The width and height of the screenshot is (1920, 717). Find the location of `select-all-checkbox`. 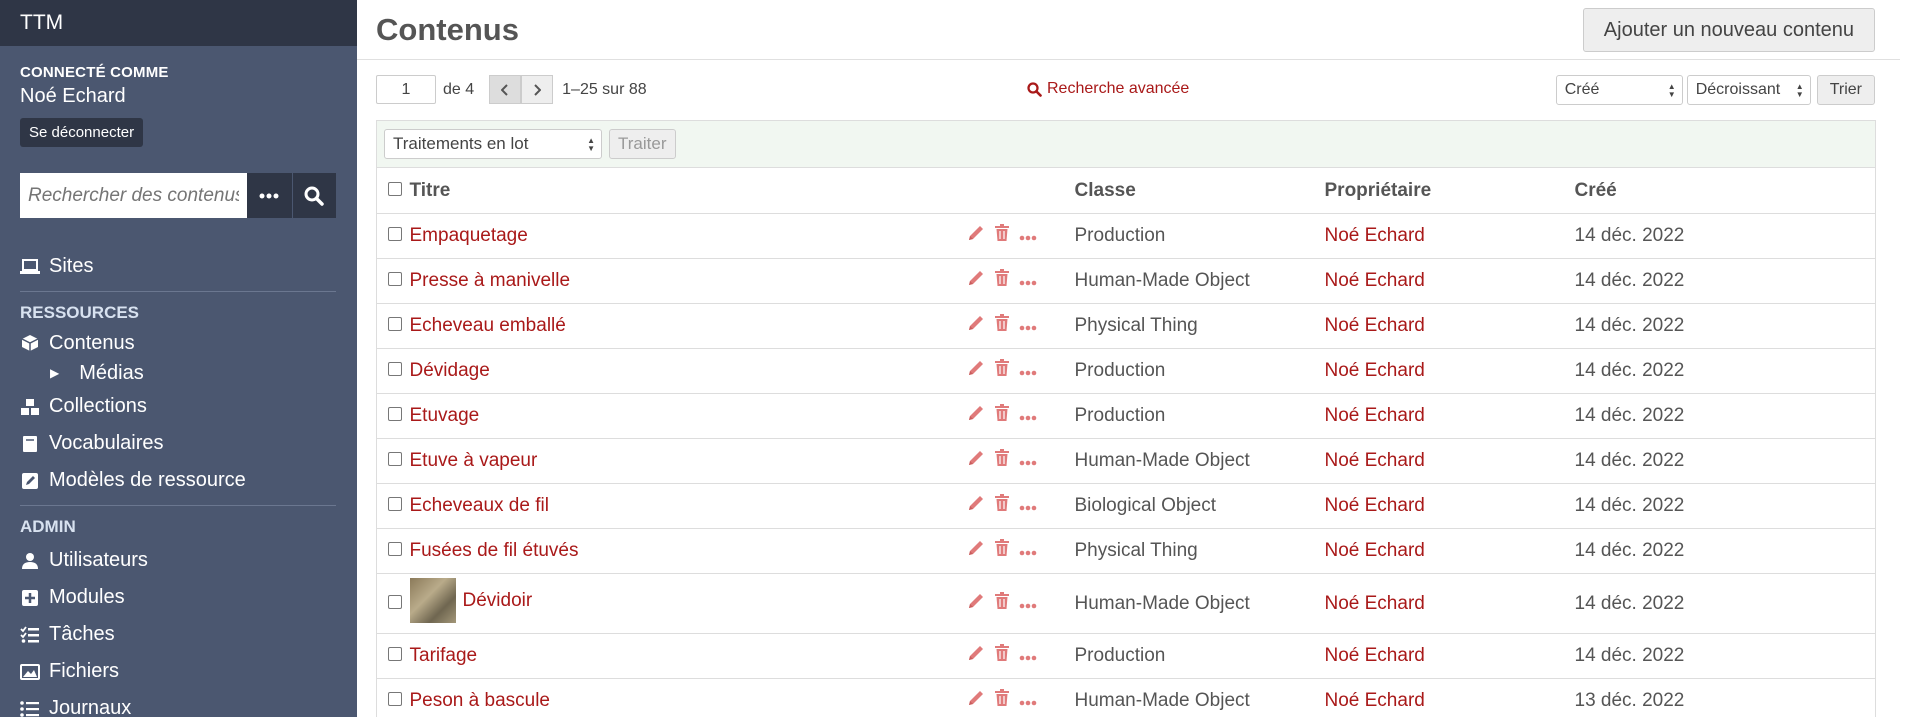

select-all-checkbox is located at coordinates (395, 188).